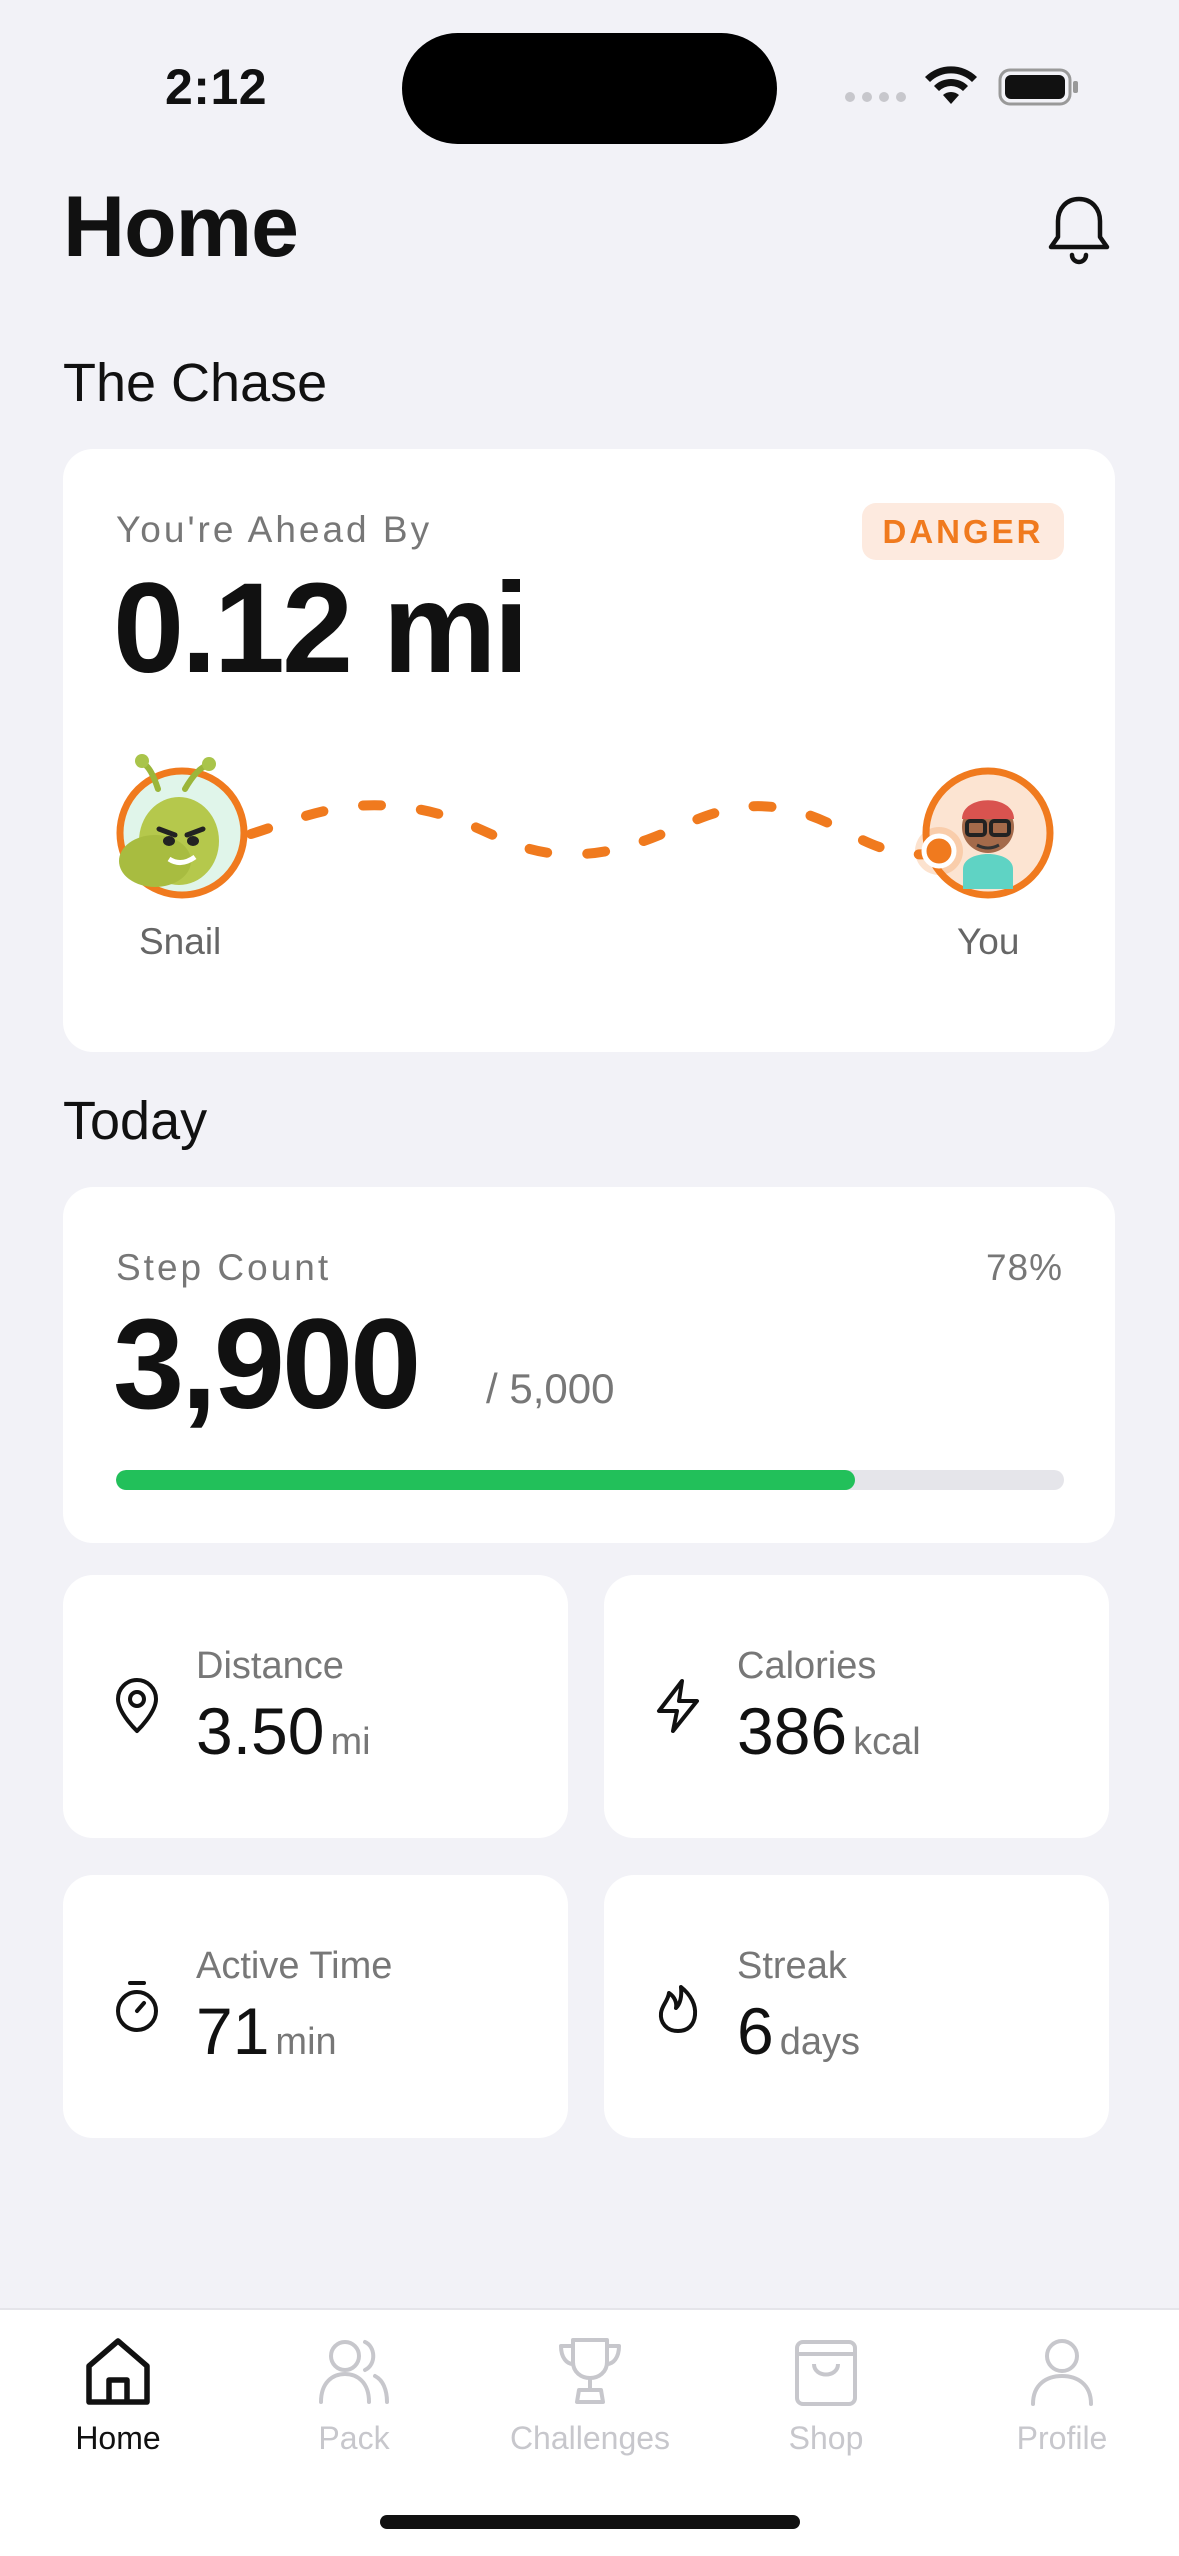 The image size is (1179, 2556). What do you see at coordinates (592, 830) in the screenshot?
I see `chase-path-line` at bounding box center [592, 830].